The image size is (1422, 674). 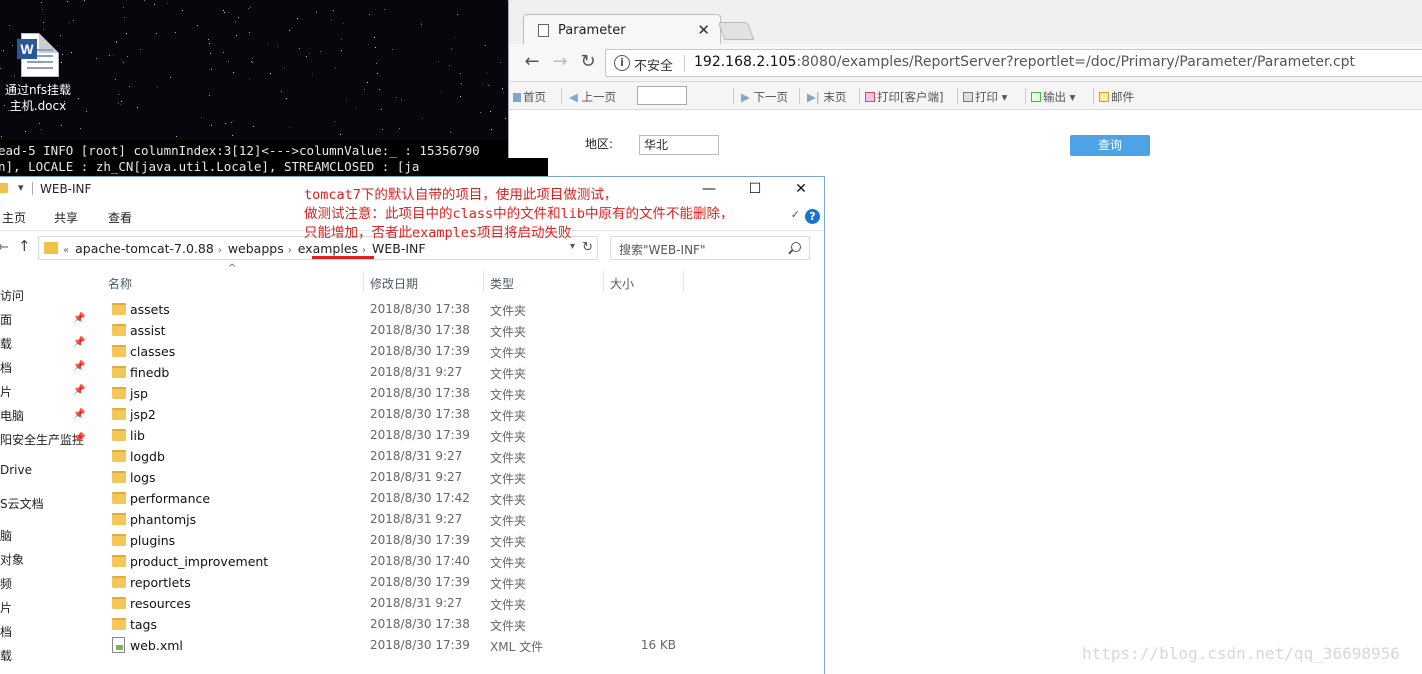 What do you see at coordinates (456, 603) in the screenshot?
I see `file-row: resources 2018/8/31 9:27 文件夹` at bounding box center [456, 603].